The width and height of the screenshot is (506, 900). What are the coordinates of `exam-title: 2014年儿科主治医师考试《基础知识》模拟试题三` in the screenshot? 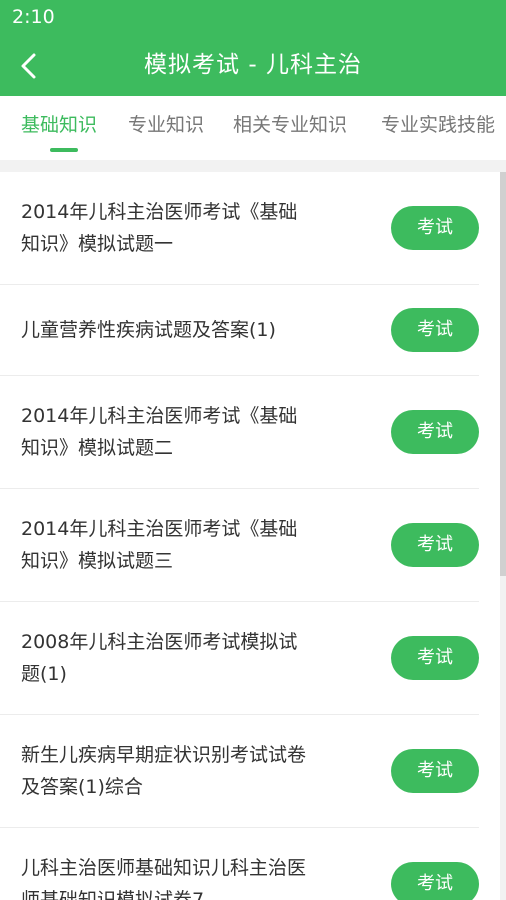 It's located at (159, 545).